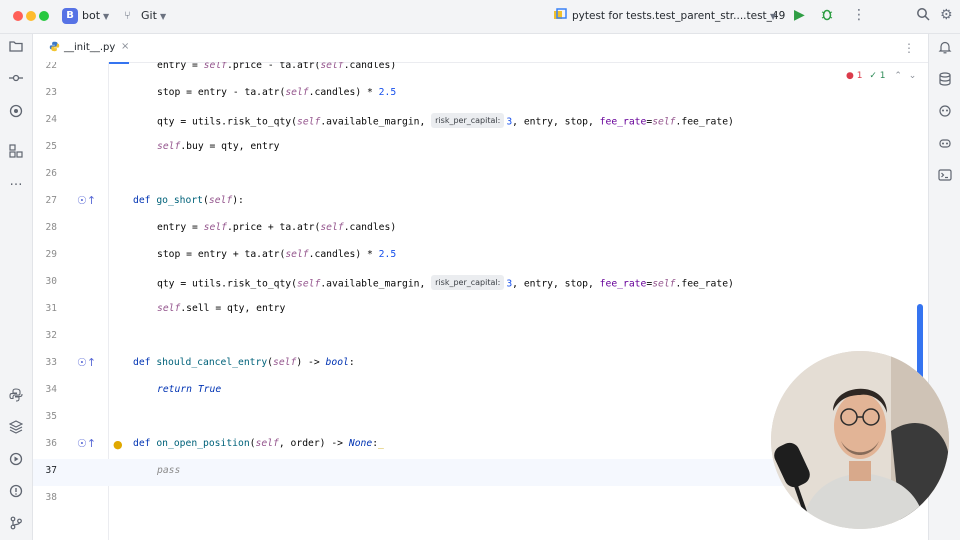 Image resolution: width=960 pixels, height=540 pixels. I want to click on line-number: 23, so click(51, 92).